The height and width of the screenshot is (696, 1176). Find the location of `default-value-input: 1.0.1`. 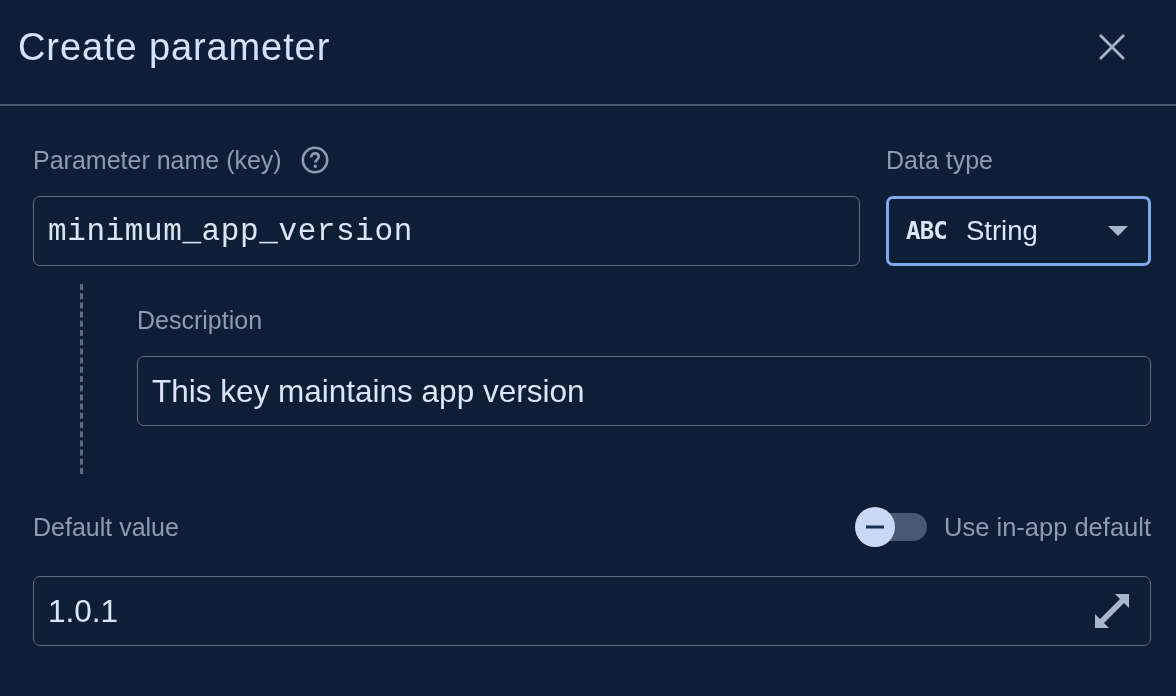

default-value-input: 1.0.1 is located at coordinates (592, 611).